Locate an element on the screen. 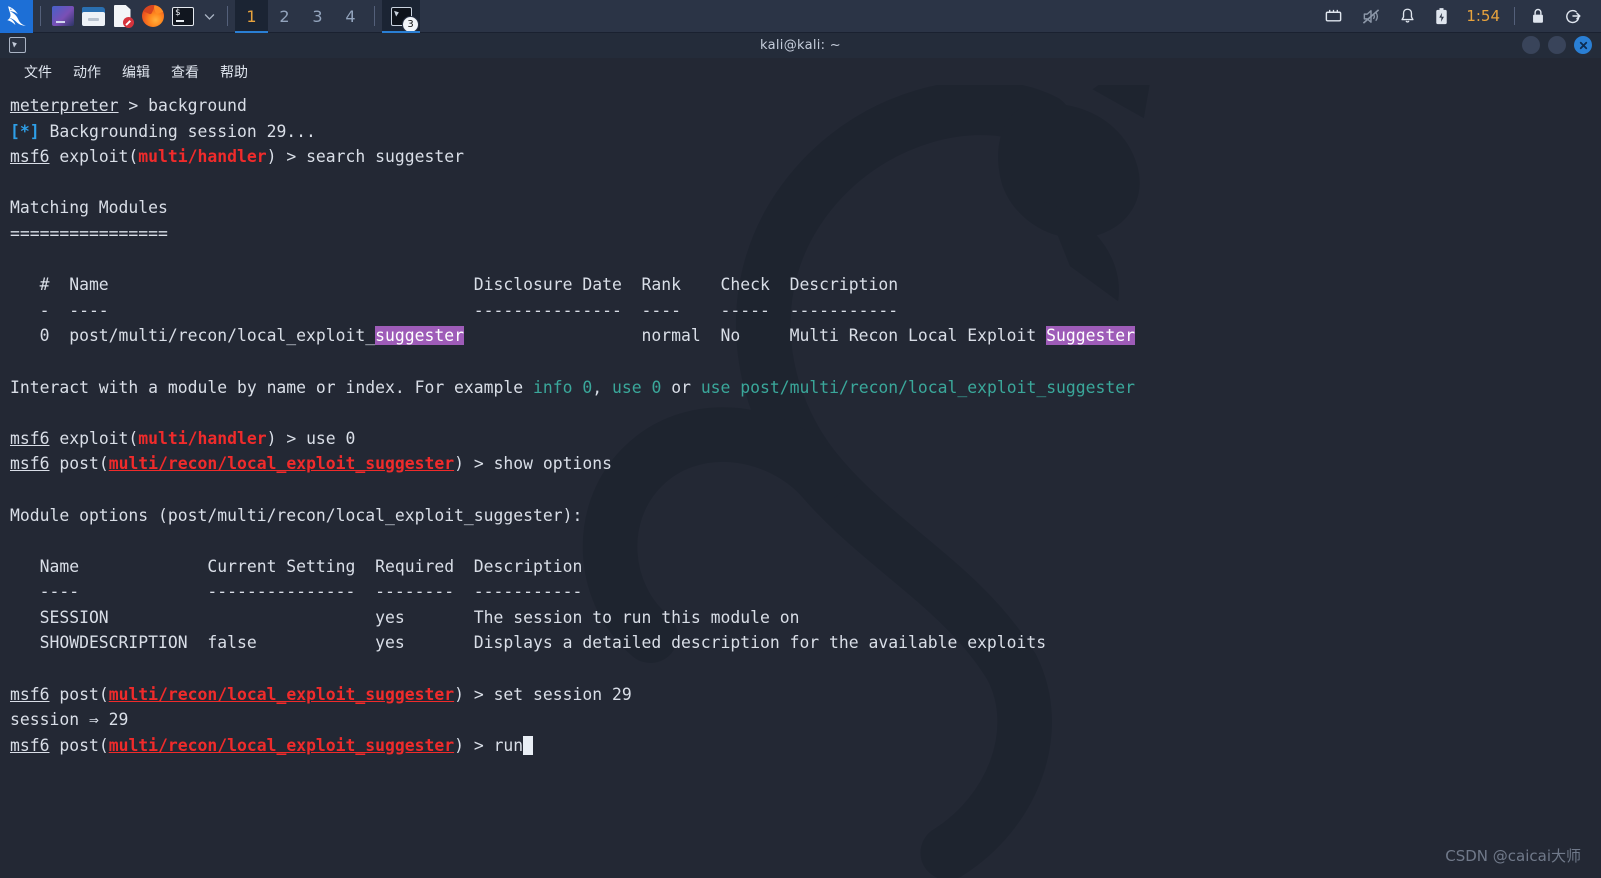 This screenshot has width=1601, height=878. matching-modules-heading: Matching Modules is located at coordinates (89, 208).